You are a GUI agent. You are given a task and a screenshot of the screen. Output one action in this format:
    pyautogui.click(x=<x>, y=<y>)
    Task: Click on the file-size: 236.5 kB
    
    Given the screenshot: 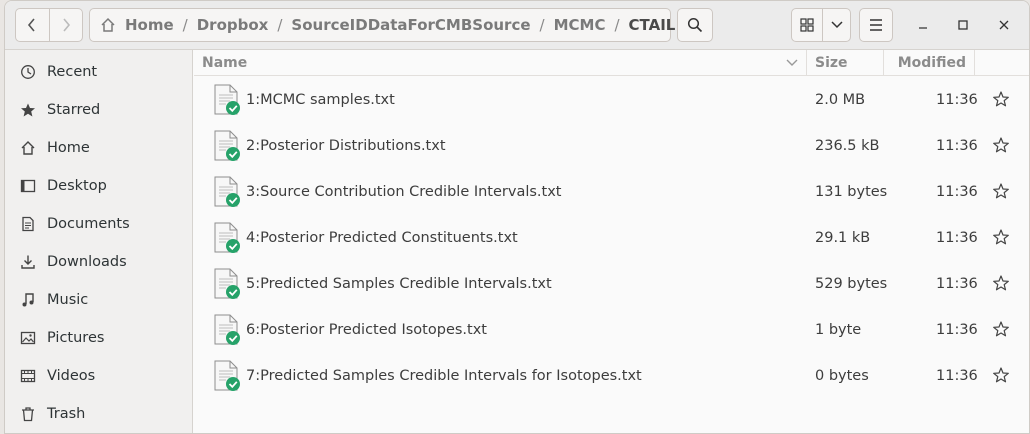 What is the action you would take?
    pyautogui.click(x=847, y=146)
    